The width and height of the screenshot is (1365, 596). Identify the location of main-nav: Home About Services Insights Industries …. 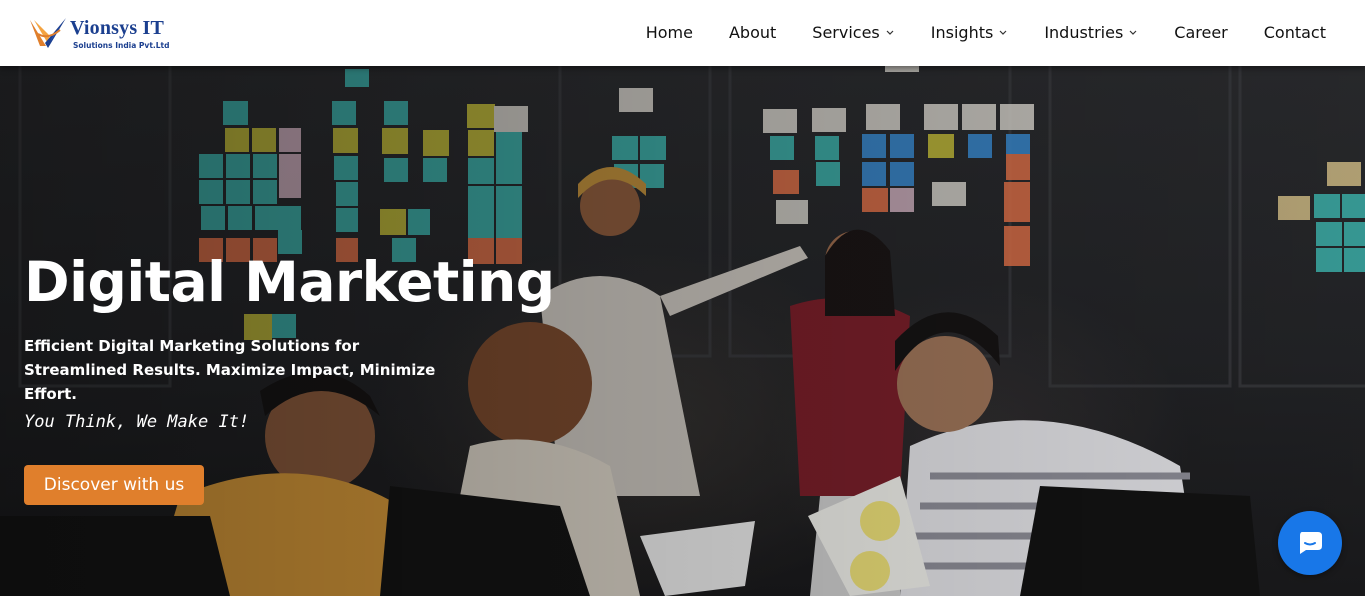
(986, 32).